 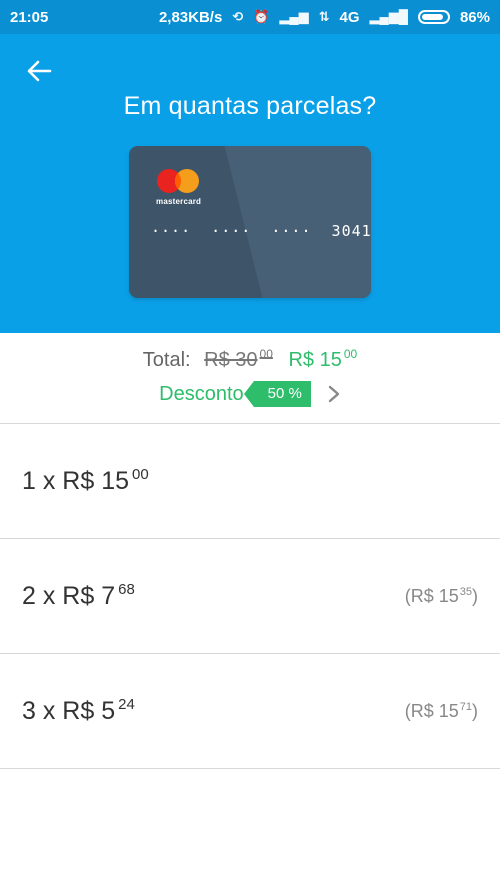 I want to click on discounted-price: R$ 15 00, so click(x=323, y=359).